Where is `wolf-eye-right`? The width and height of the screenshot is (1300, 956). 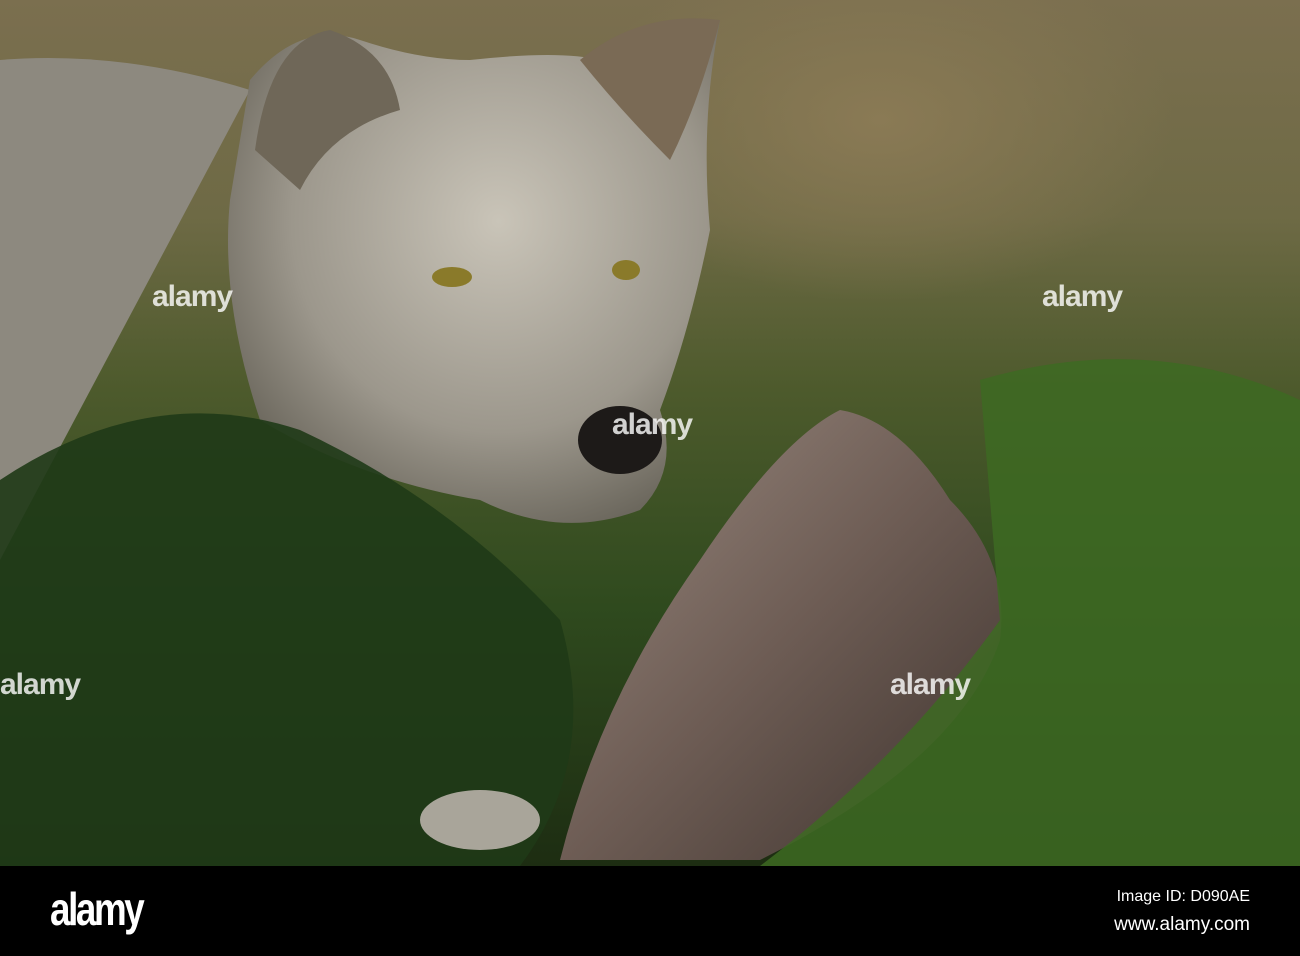 wolf-eye-right is located at coordinates (626, 270).